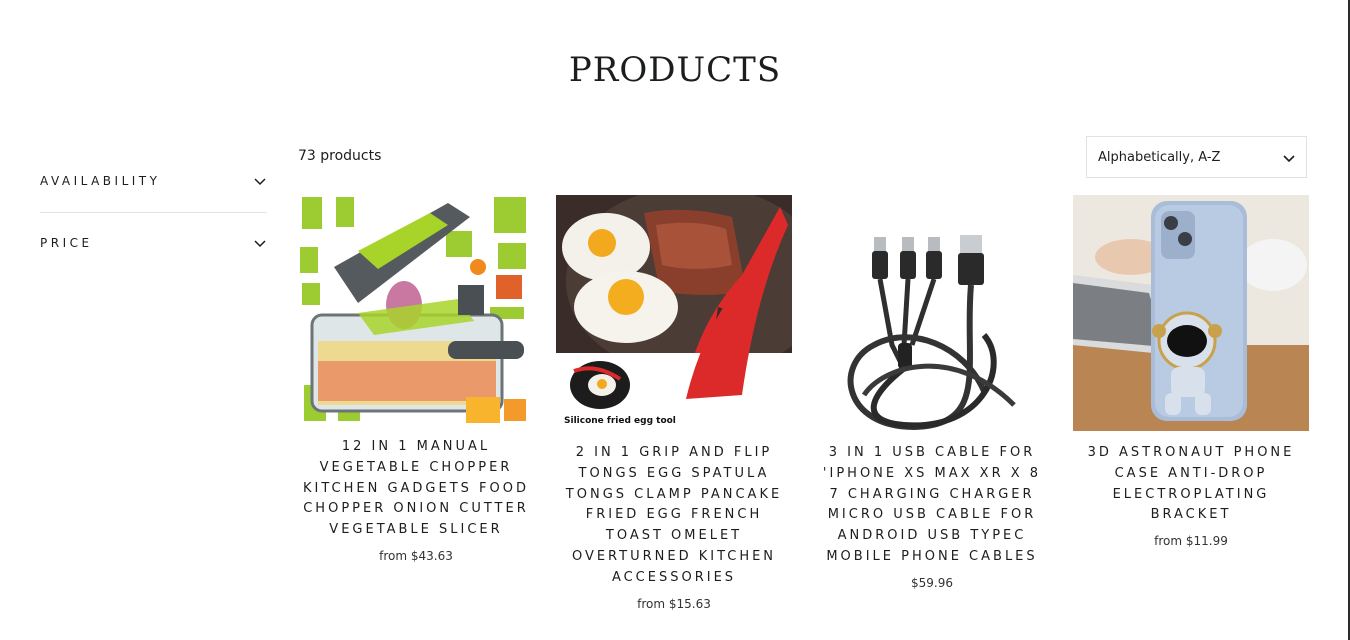  Describe the element at coordinates (1191, 541) in the screenshot. I see `product-price: from $11.99` at that location.